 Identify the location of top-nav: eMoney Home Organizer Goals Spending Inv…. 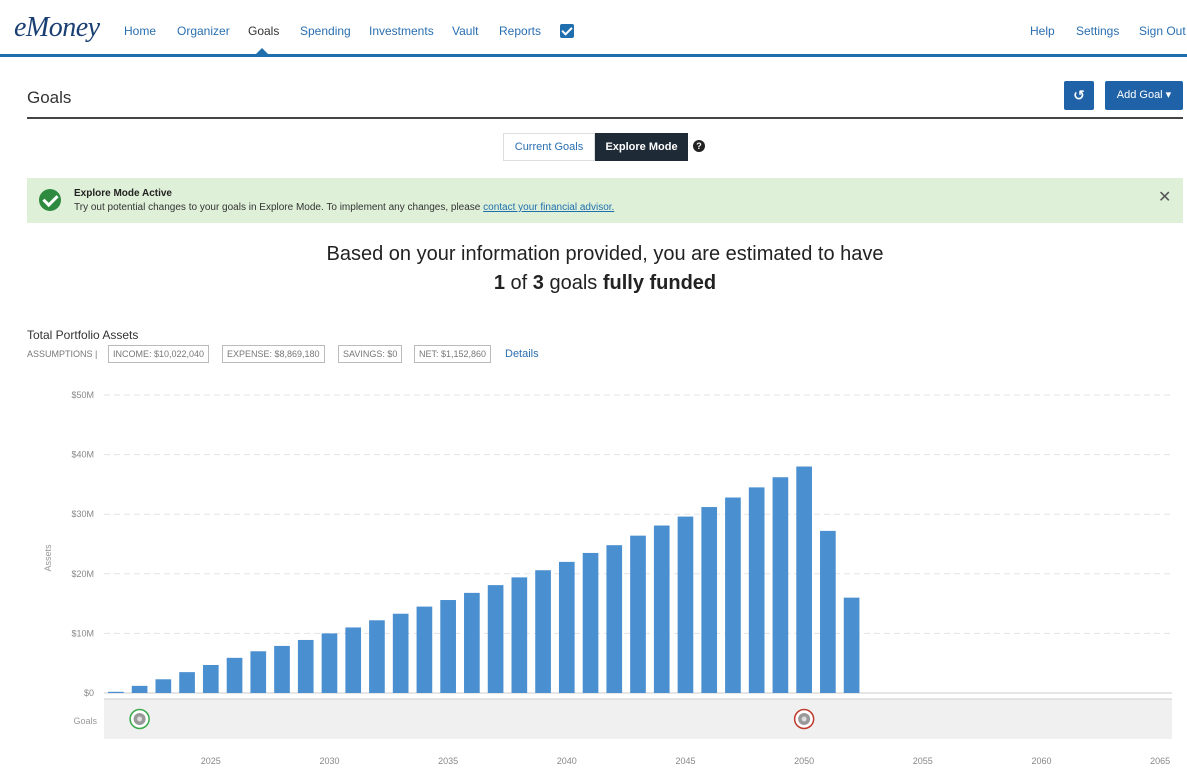
(593, 28).